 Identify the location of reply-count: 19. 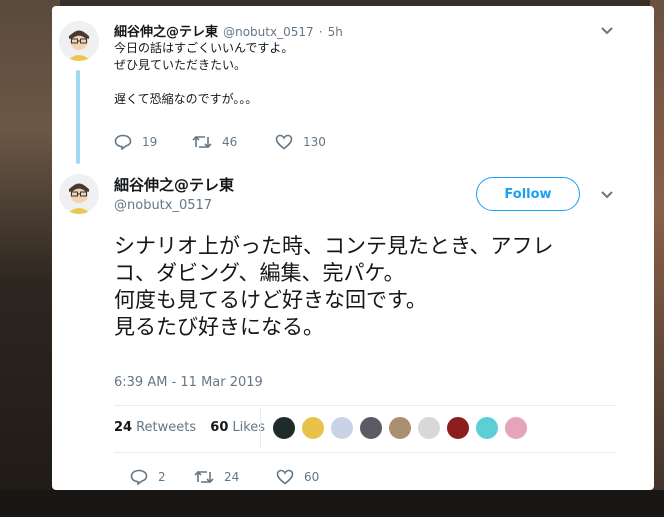
(150, 142).